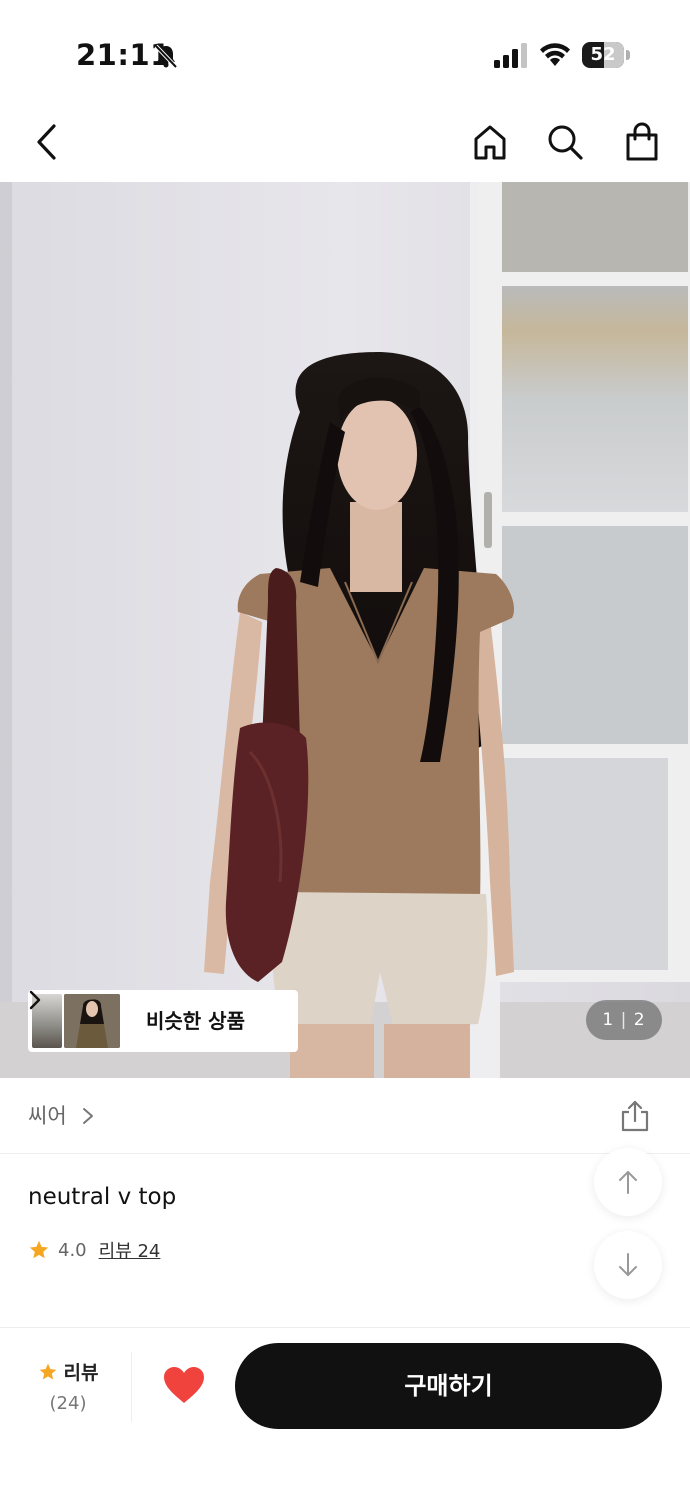 Image resolution: width=690 pixels, height=1500 pixels. Describe the element at coordinates (81, 1373) in the screenshot. I see `review-summary-label: 리뷰` at that location.